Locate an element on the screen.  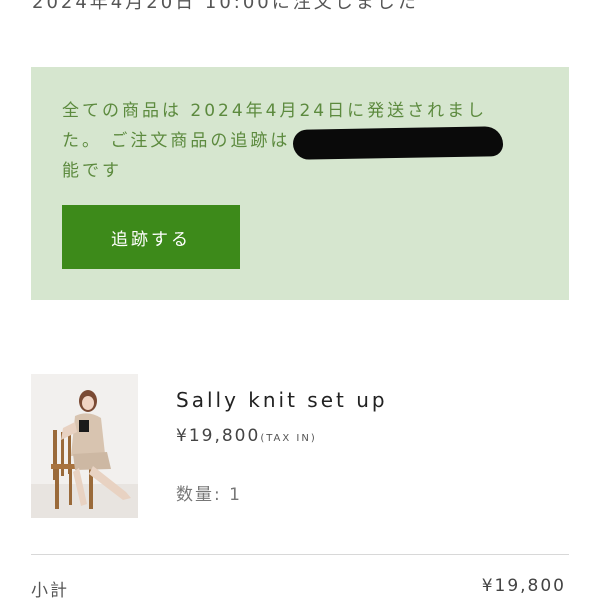
notice-line-2: た。 ご注文商品の追跡は is located at coordinates (176, 141).